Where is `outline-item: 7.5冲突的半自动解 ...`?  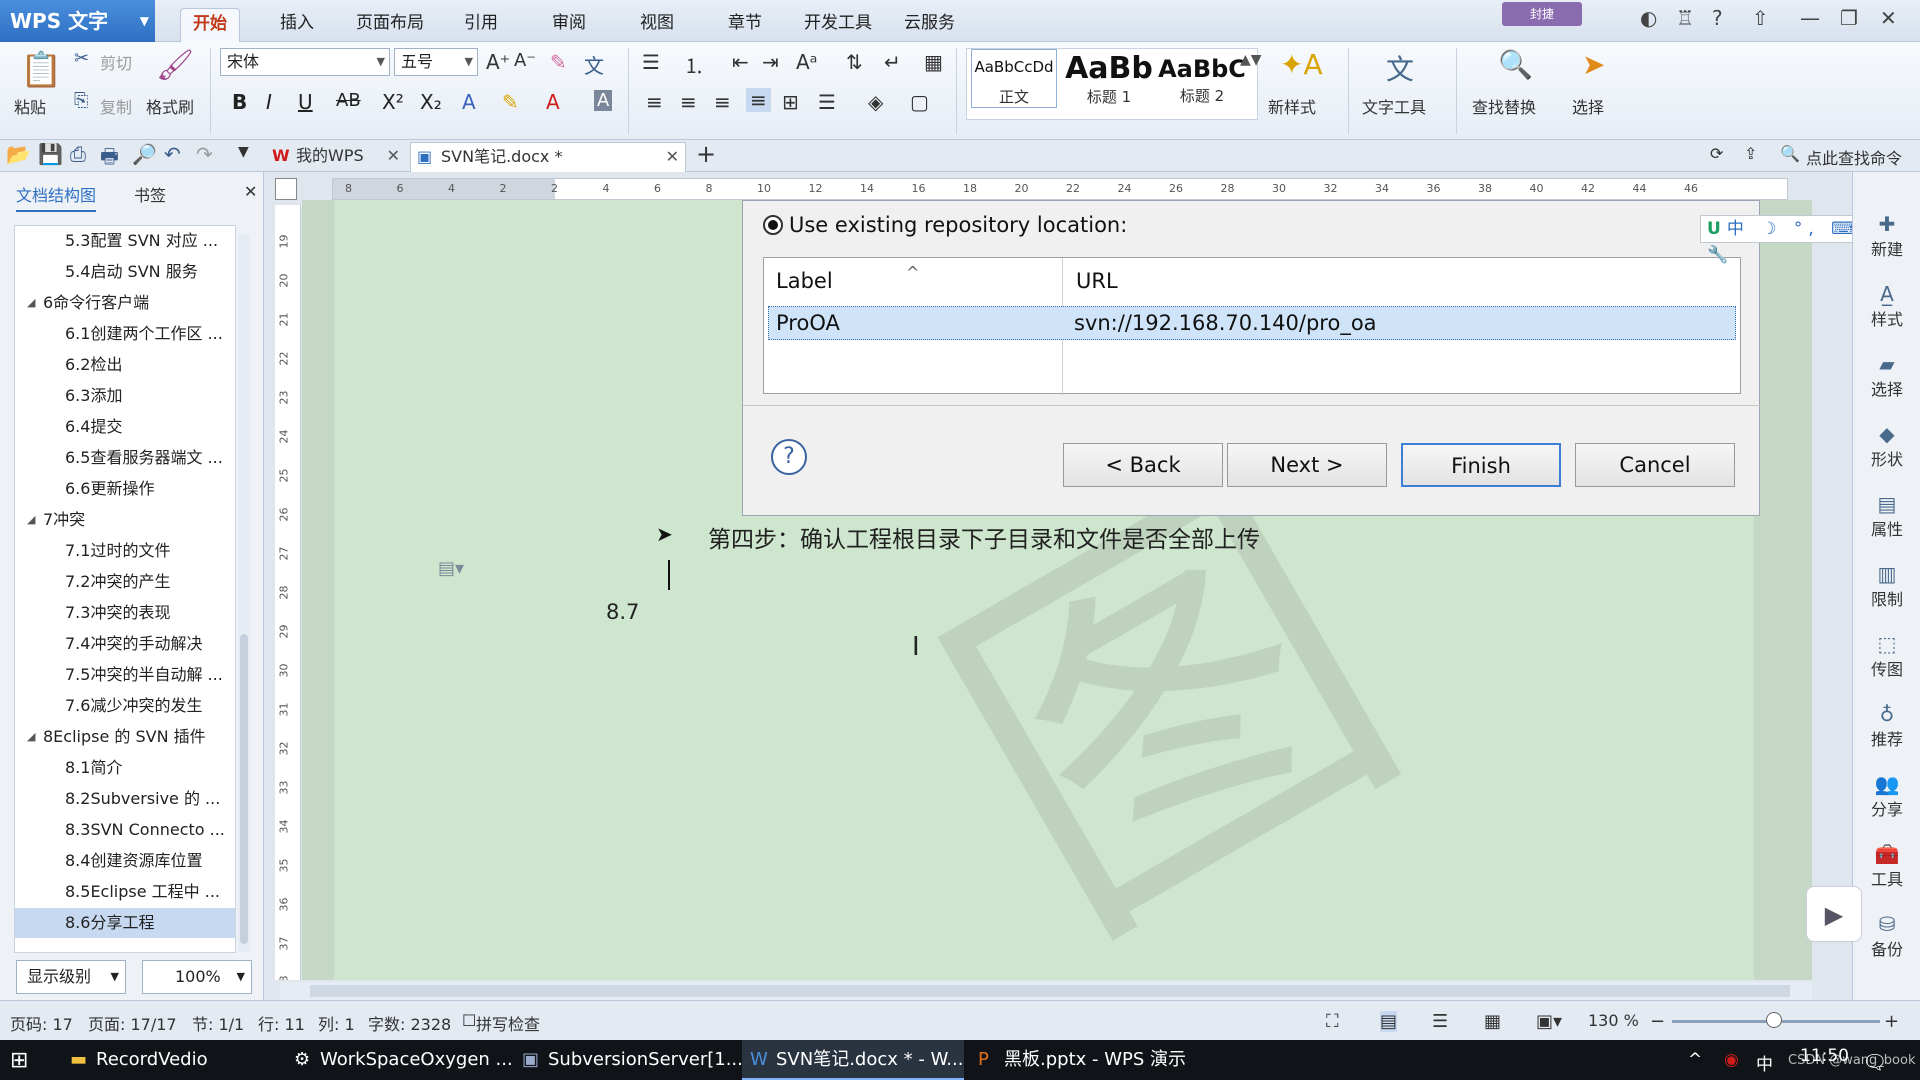
outline-item: 7.5冲突的半自动解 ... is located at coordinates (125, 675).